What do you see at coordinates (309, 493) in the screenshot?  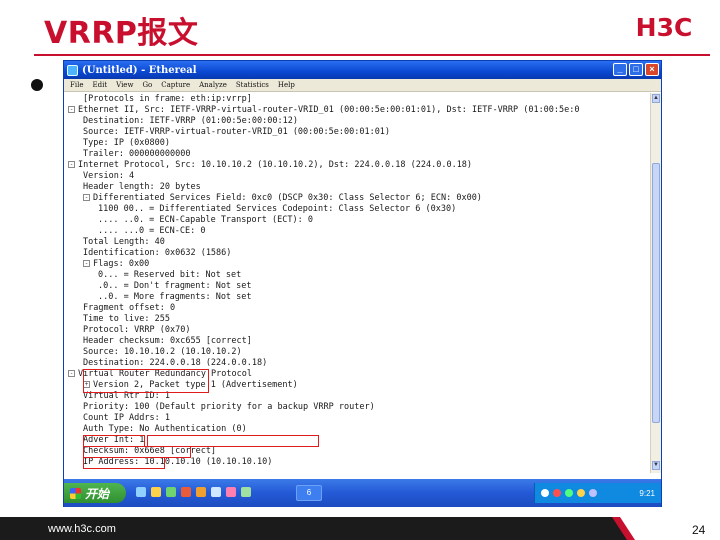 I see `taskbar-window-button: 6` at bounding box center [309, 493].